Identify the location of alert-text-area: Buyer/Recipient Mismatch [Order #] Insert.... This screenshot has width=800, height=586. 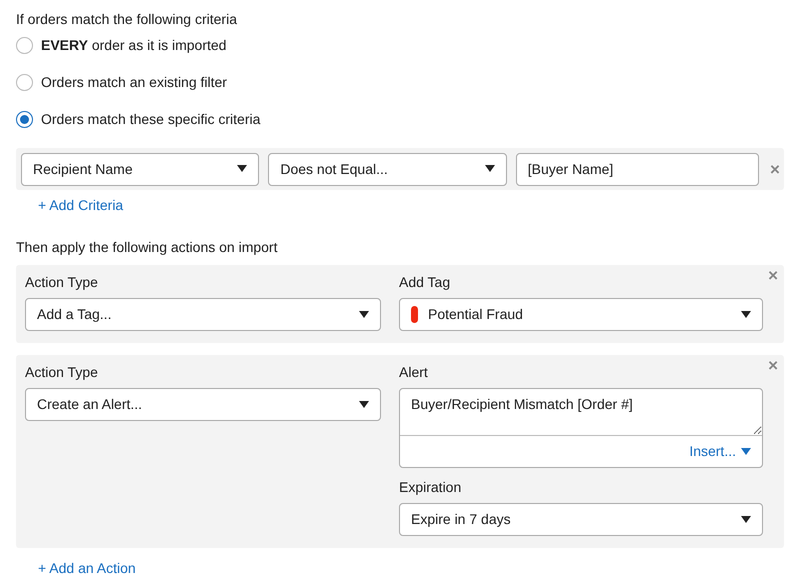
(581, 428).